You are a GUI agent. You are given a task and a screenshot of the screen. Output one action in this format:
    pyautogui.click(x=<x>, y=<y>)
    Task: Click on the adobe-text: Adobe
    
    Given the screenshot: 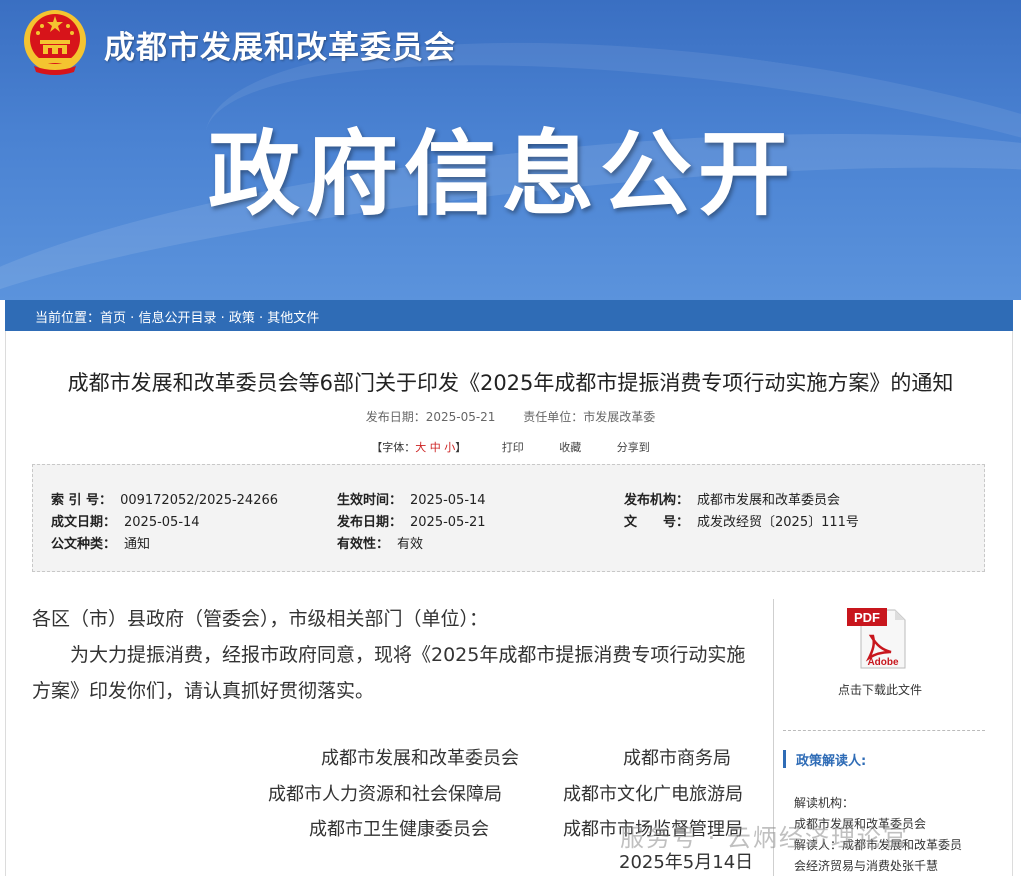 What is the action you would take?
    pyautogui.click(x=883, y=662)
    